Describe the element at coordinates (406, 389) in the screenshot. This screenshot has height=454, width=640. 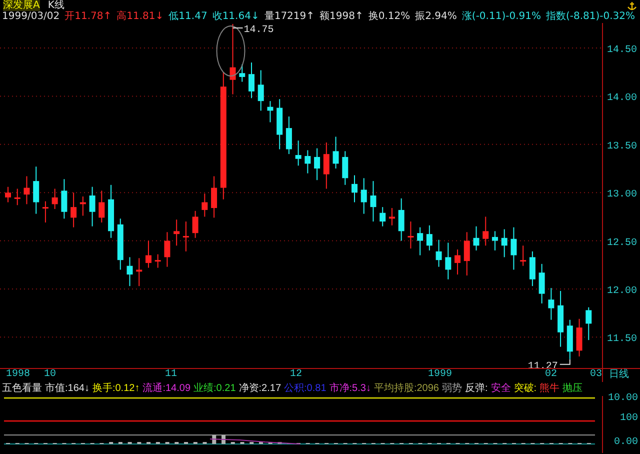
I see `indicator-field: 平均持股:2096` at that location.